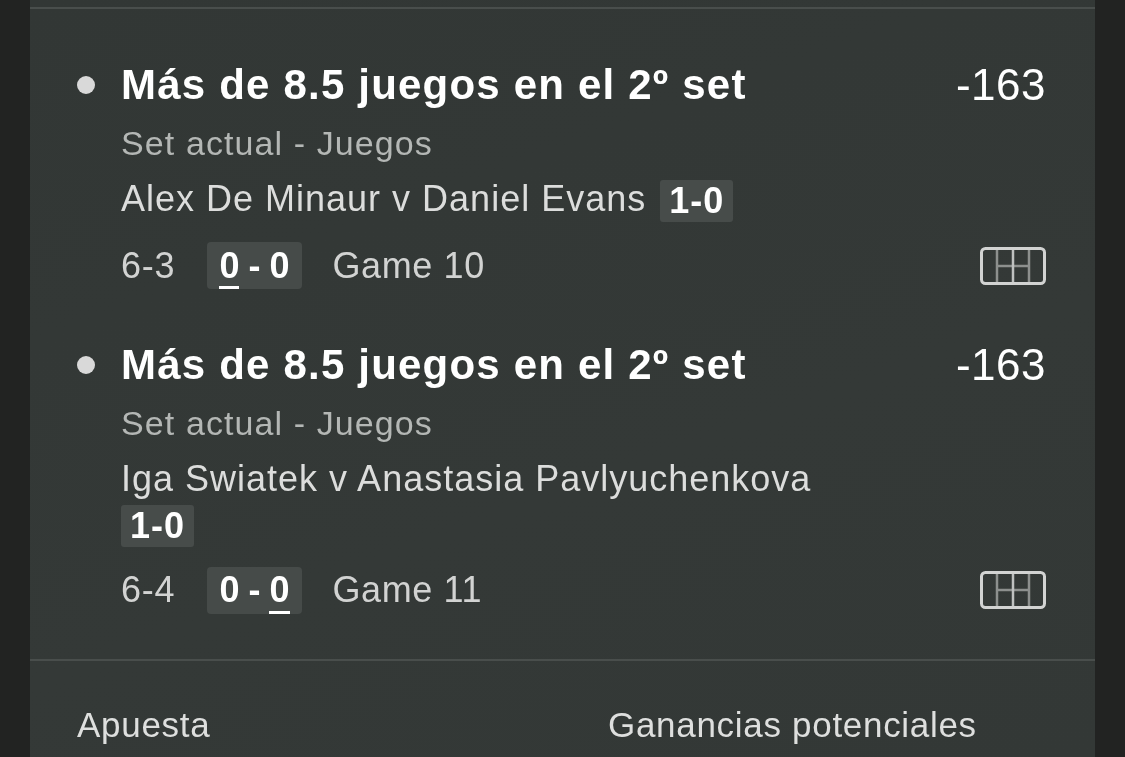 This screenshot has width=1125, height=757. What do you see at coordinates (148, 590) in the screenshot?
I see `games-score: 6-4` at bounding box center [148, 590].